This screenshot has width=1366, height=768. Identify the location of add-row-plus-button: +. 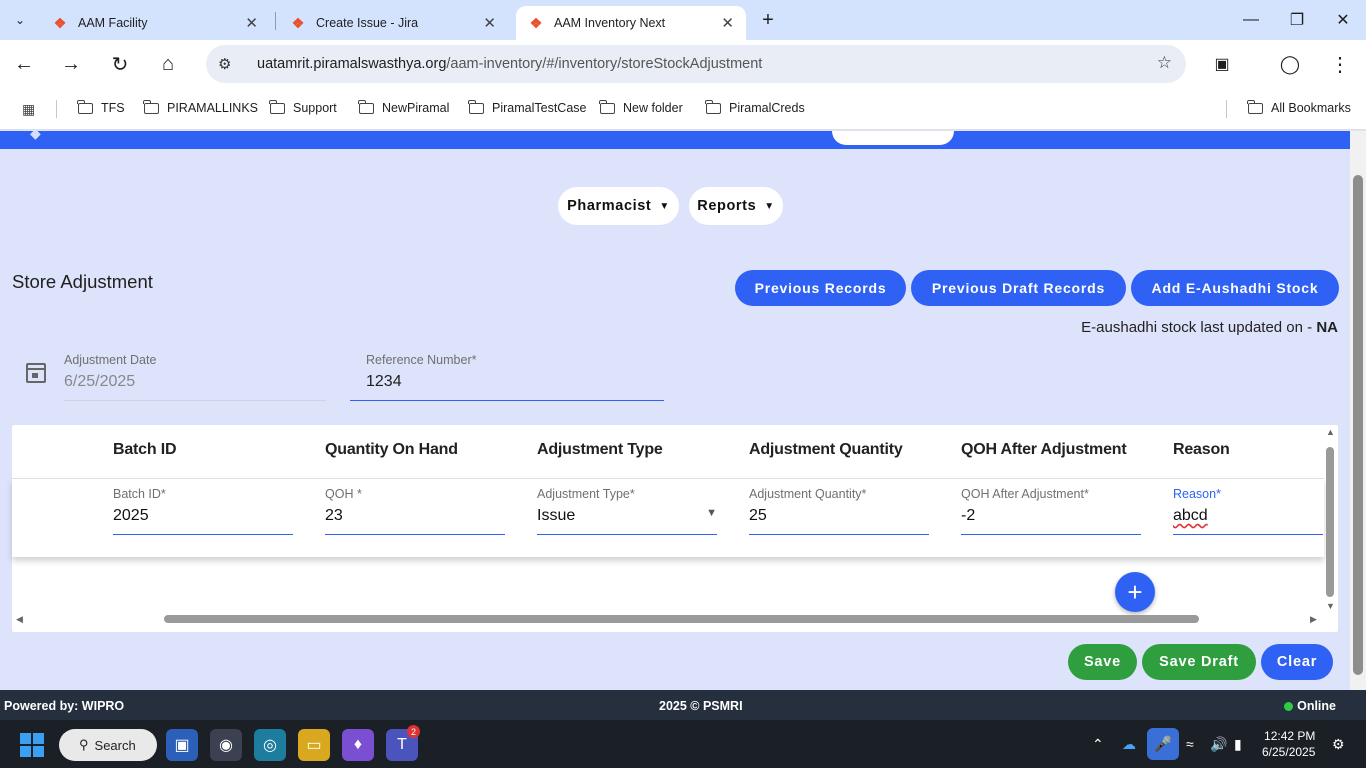
(1135, 592).